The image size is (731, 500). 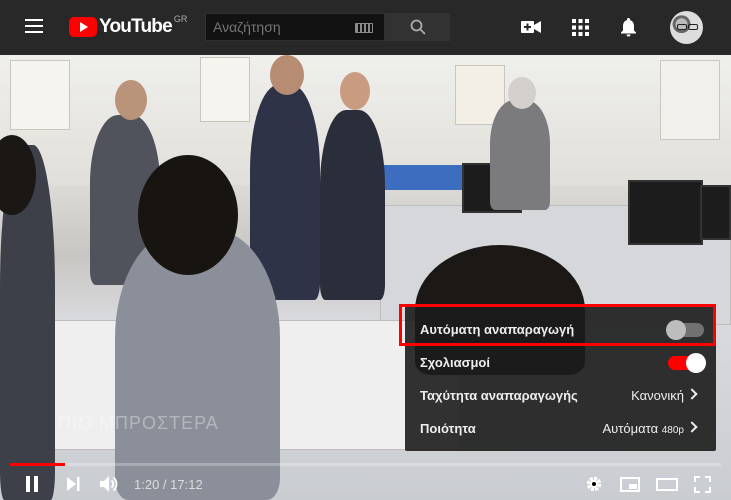 I want to click on video-watermark: ΠΙΟ ΜΠΡΟΣΤΕΡΑ, so click(x=138, y=423).